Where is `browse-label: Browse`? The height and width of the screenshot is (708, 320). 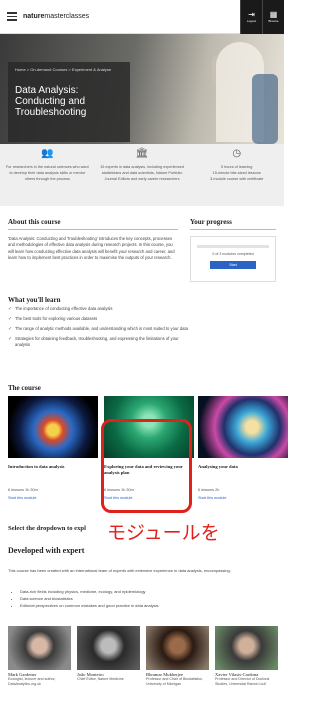 browse-label: Browse is located at coordinates (273, 20).